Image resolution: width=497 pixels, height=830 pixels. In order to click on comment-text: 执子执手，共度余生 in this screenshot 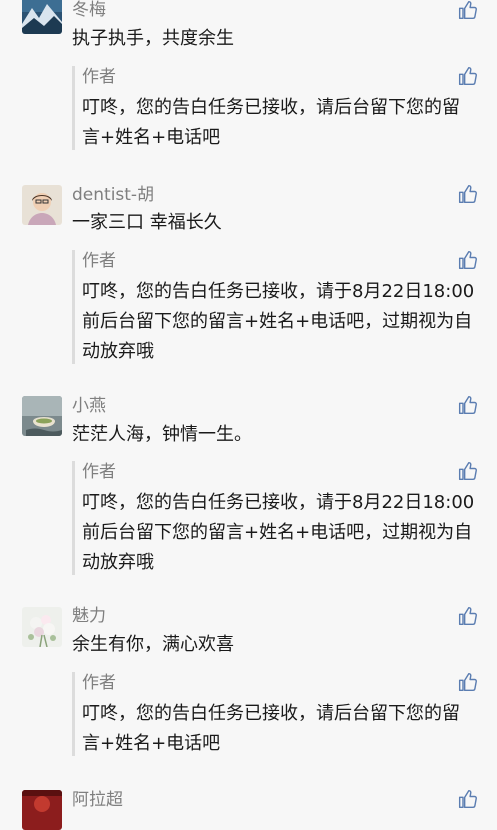, I will do `click(153, 38)`.